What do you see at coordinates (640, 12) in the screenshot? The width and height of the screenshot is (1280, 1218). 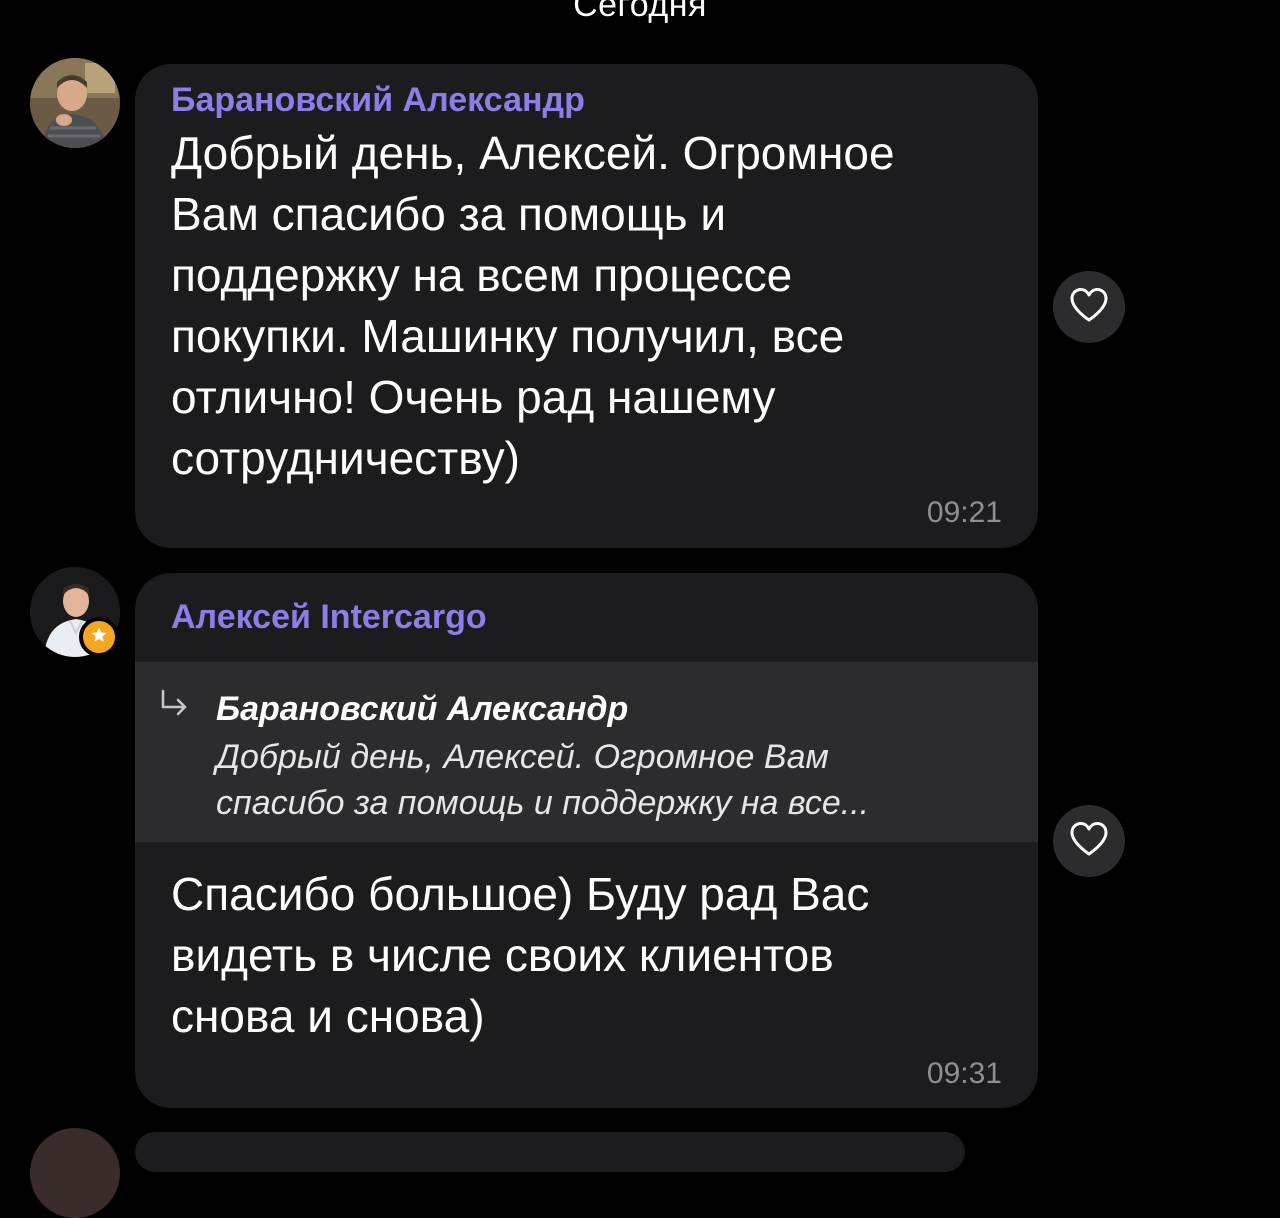 I see `date-separator: Сегодня` at bounding box center [640, 12].